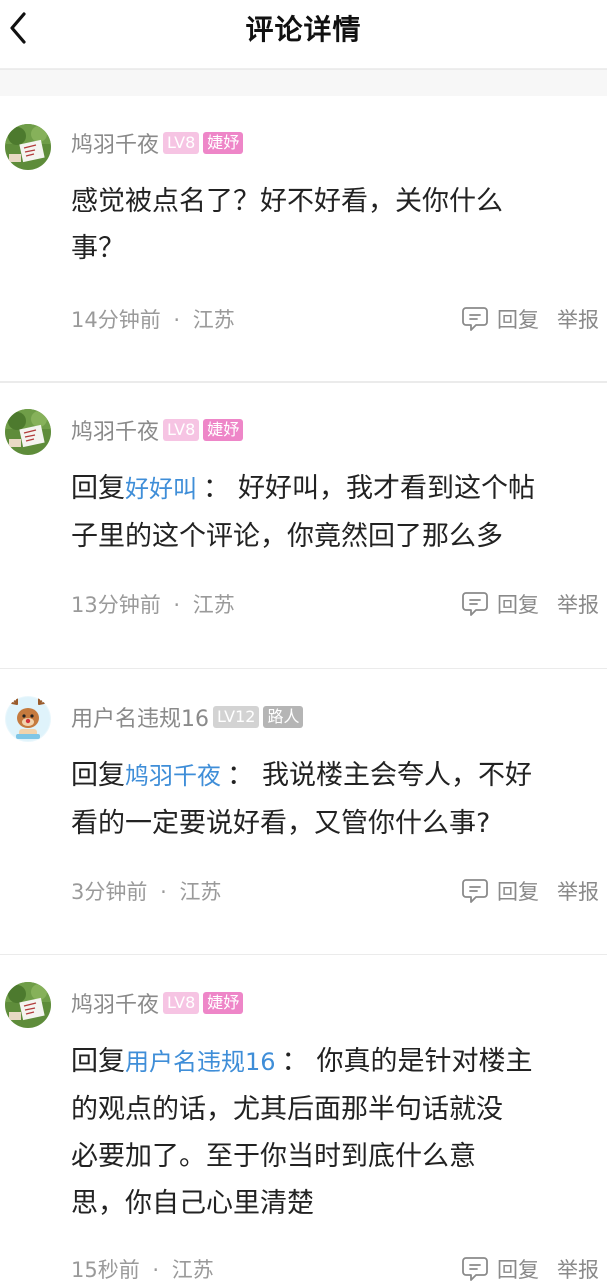 This screenshot has height=1284, width=607. Describe the element at coordinates (287, 1109) in the screenshot. I see `comment-text-line: 的观点的话，尤其后面那半句话就没` at that location.